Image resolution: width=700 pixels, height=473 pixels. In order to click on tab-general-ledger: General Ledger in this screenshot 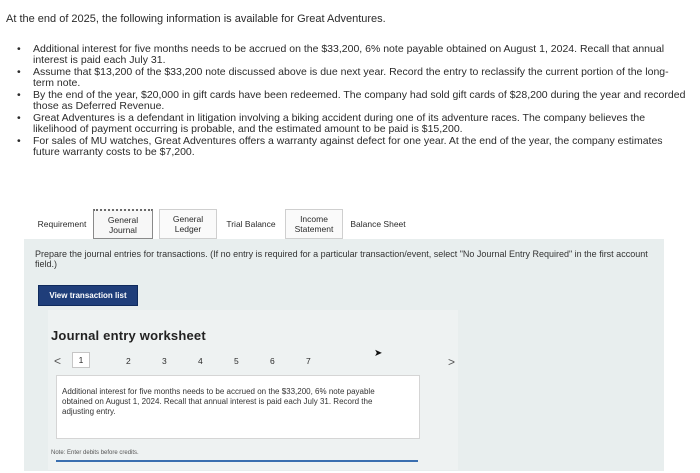, I will do `click(188, 224)`.